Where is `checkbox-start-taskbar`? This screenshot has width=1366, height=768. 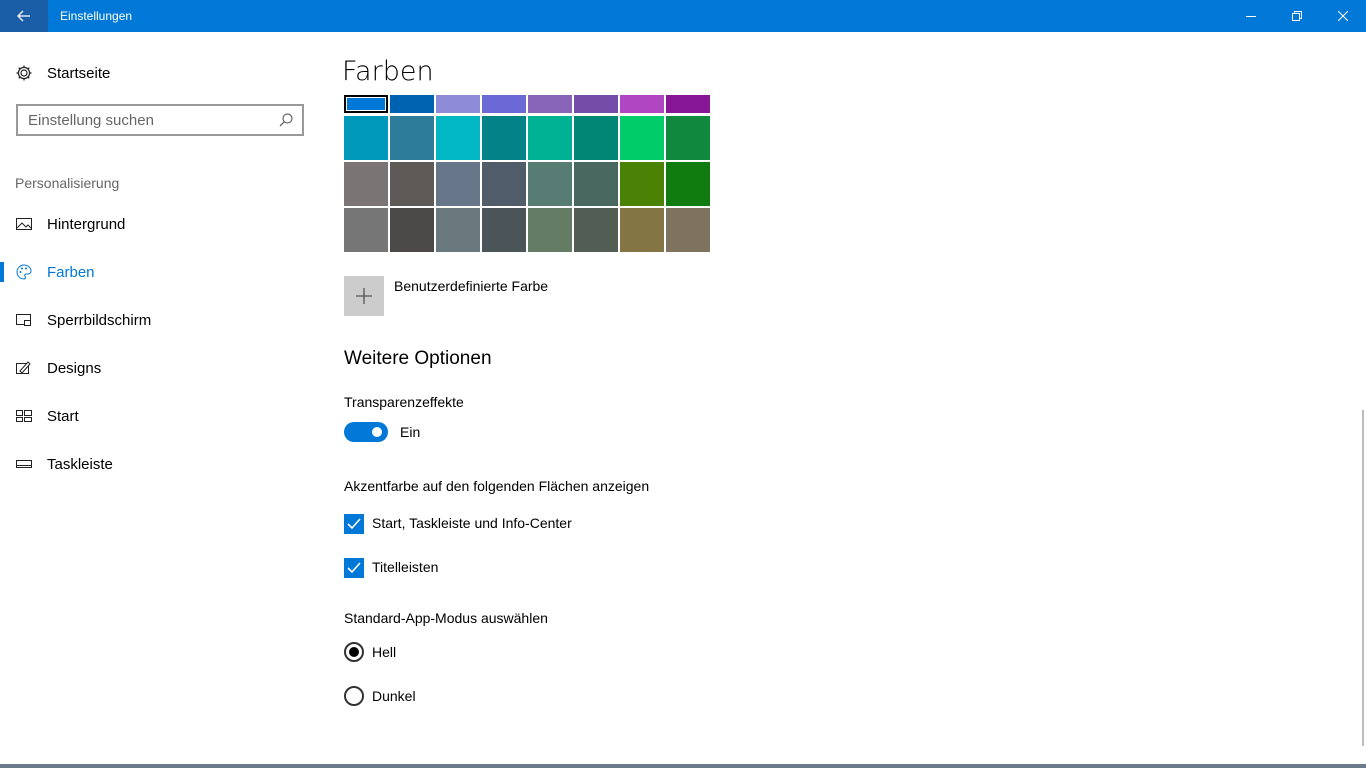 checkbox-start-taskbar is located at coordinates (354, 524).